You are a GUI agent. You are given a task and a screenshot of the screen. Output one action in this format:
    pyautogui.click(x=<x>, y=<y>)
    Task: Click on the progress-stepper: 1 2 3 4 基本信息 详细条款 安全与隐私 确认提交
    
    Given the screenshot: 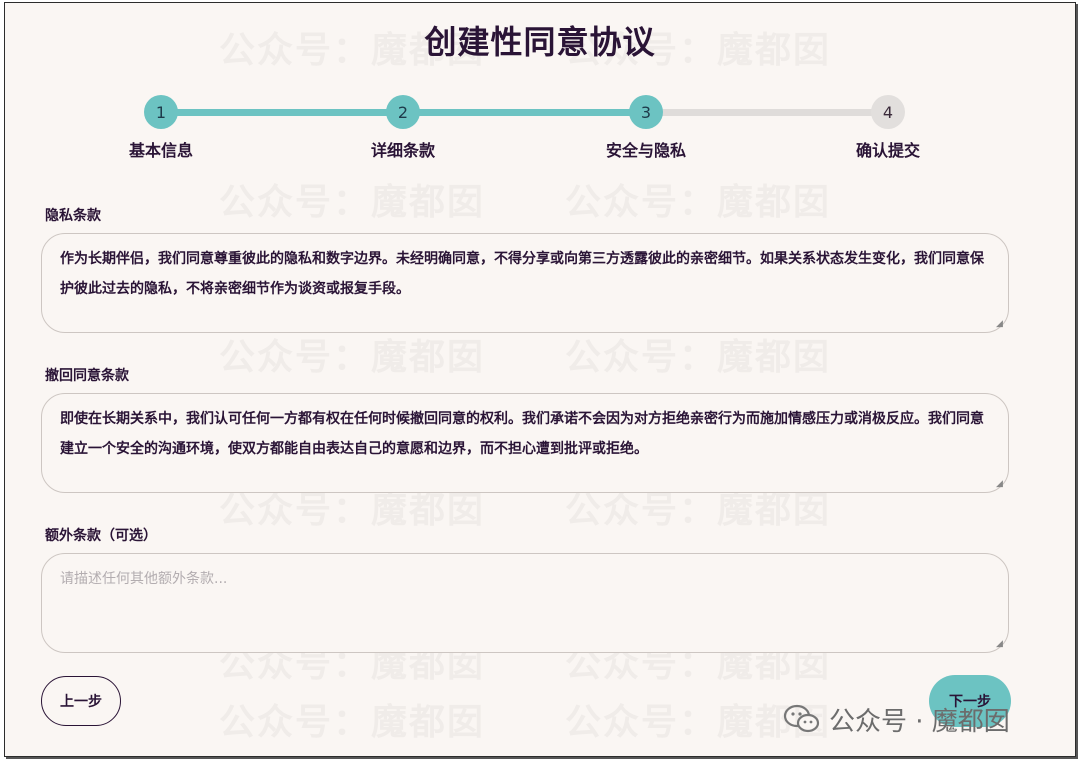 What is the action you would take?
    pyautogui.click(x=540, y=130)
    